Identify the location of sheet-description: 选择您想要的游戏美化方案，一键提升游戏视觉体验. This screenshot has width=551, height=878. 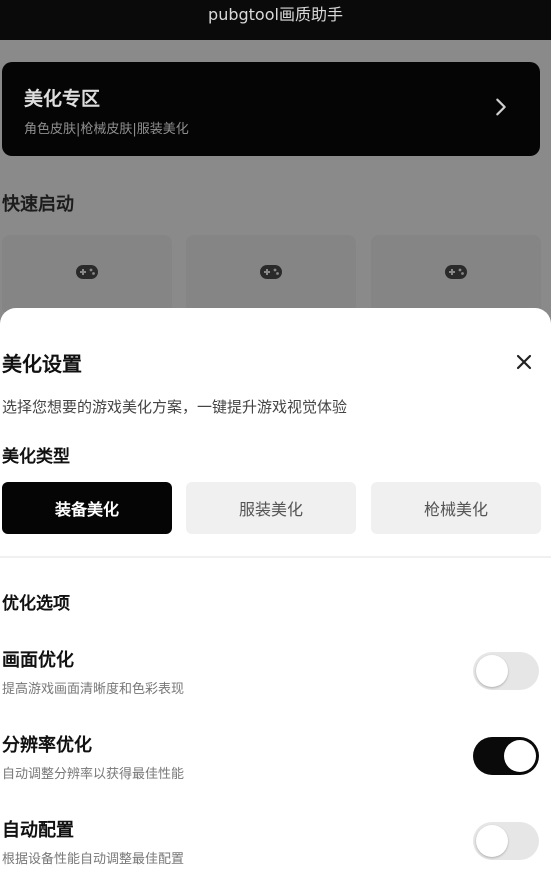
(175, 407).